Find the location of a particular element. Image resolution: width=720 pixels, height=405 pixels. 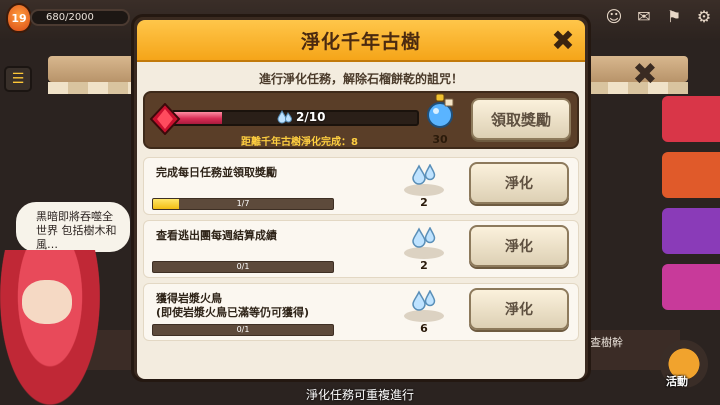

task-reward: 6 is located at coordinates (424, 313).